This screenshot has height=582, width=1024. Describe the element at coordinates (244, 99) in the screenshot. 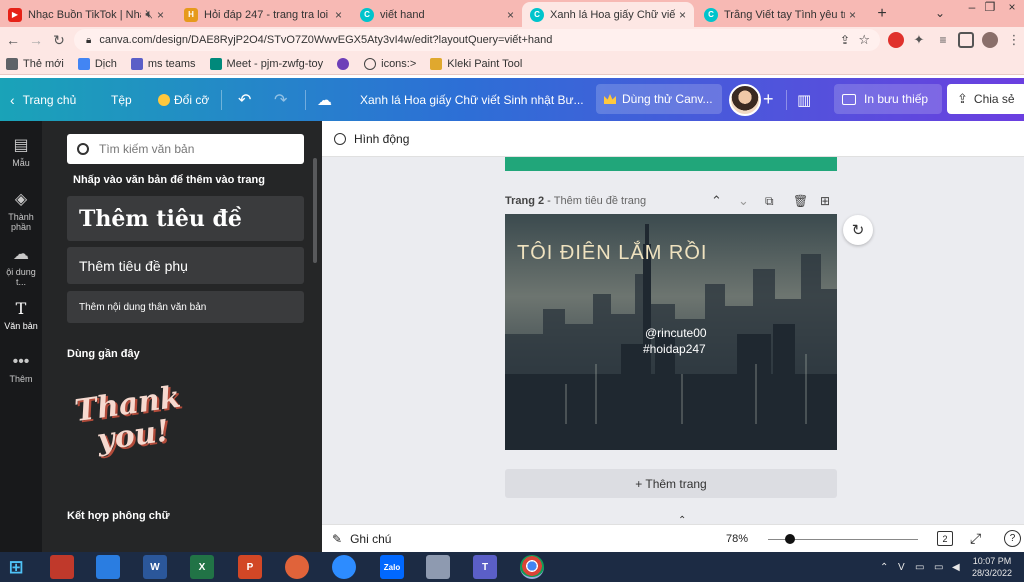

I see `undo-icon: ↶` at that location.